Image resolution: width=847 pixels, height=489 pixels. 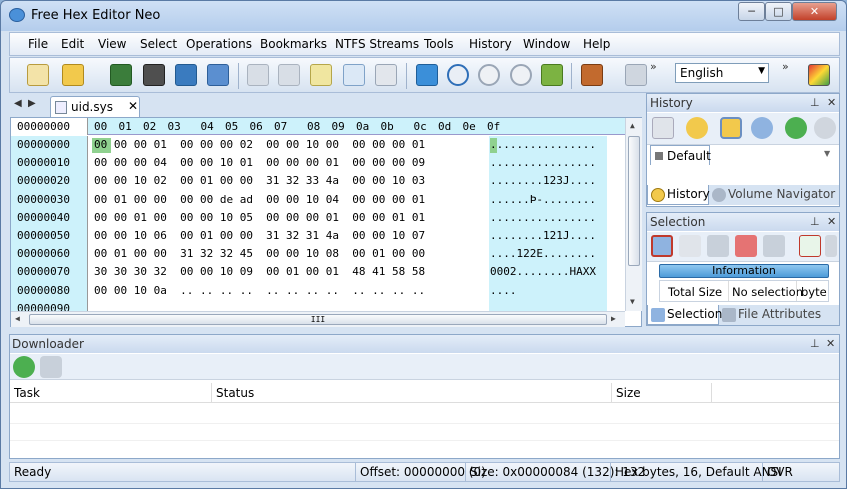 I want to click on select-range-icon, so click(x=746, y=246).